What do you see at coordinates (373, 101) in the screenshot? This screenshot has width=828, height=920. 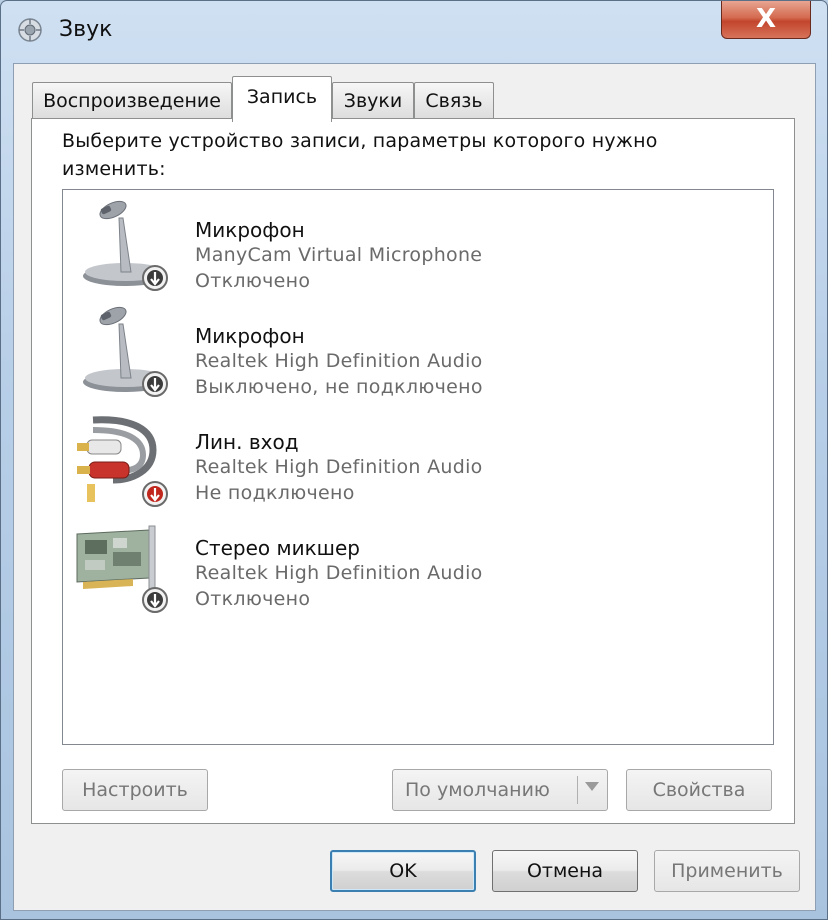 I see `tab-sounds: Звуки` at bounding box center [373, 101].